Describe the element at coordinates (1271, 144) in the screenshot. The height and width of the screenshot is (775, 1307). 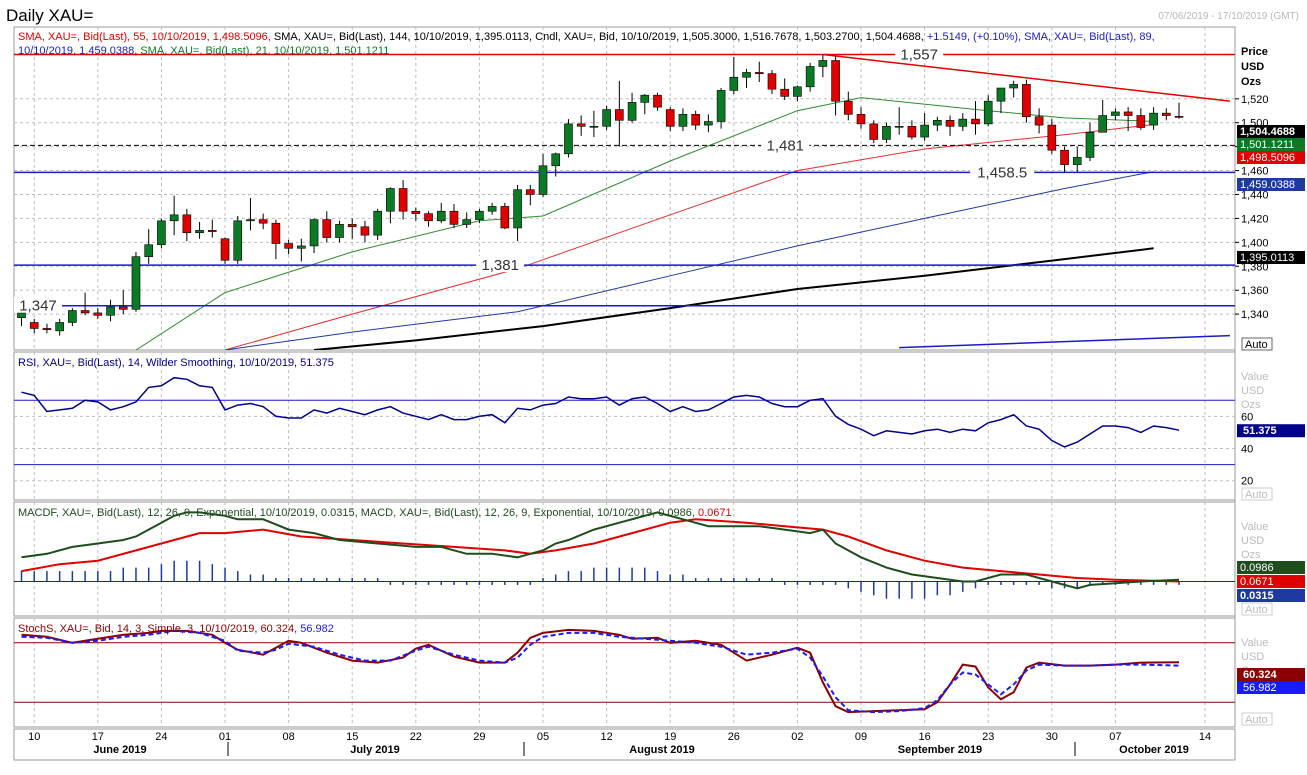
I see `last-value-tag: 1,501.1211` at that location.